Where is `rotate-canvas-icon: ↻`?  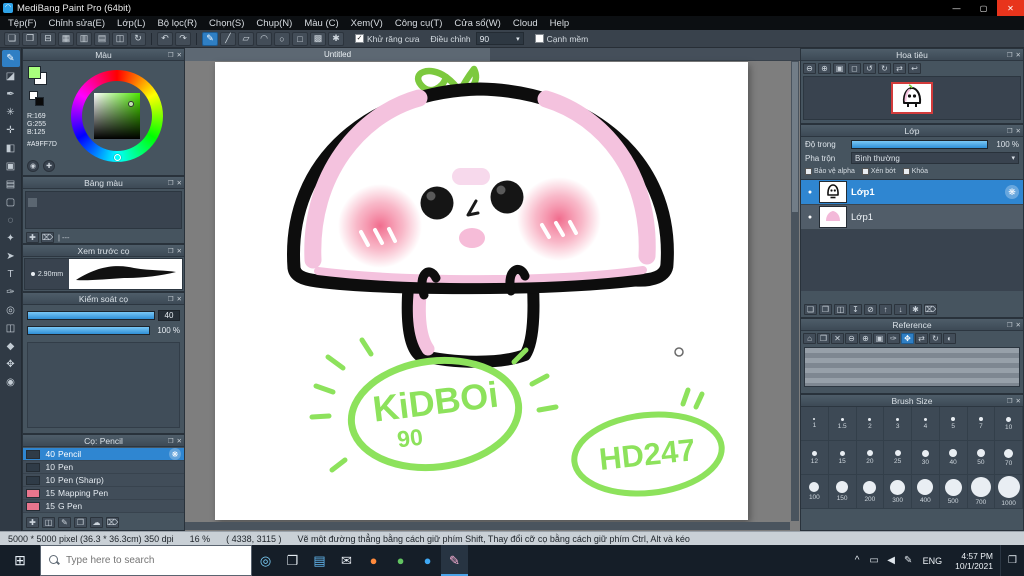
rotate-canvas-icon: ↻ is located at coordinates (138, 38).